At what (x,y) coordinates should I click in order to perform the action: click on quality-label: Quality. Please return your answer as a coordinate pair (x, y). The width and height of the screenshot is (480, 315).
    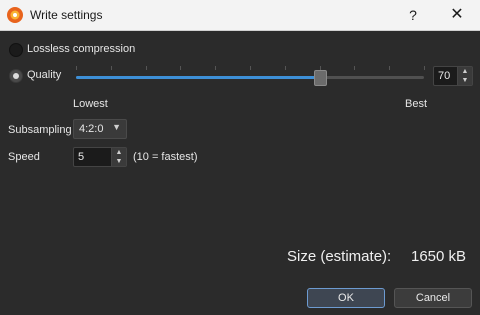
    Looking at the image, I should click on (44, 75).